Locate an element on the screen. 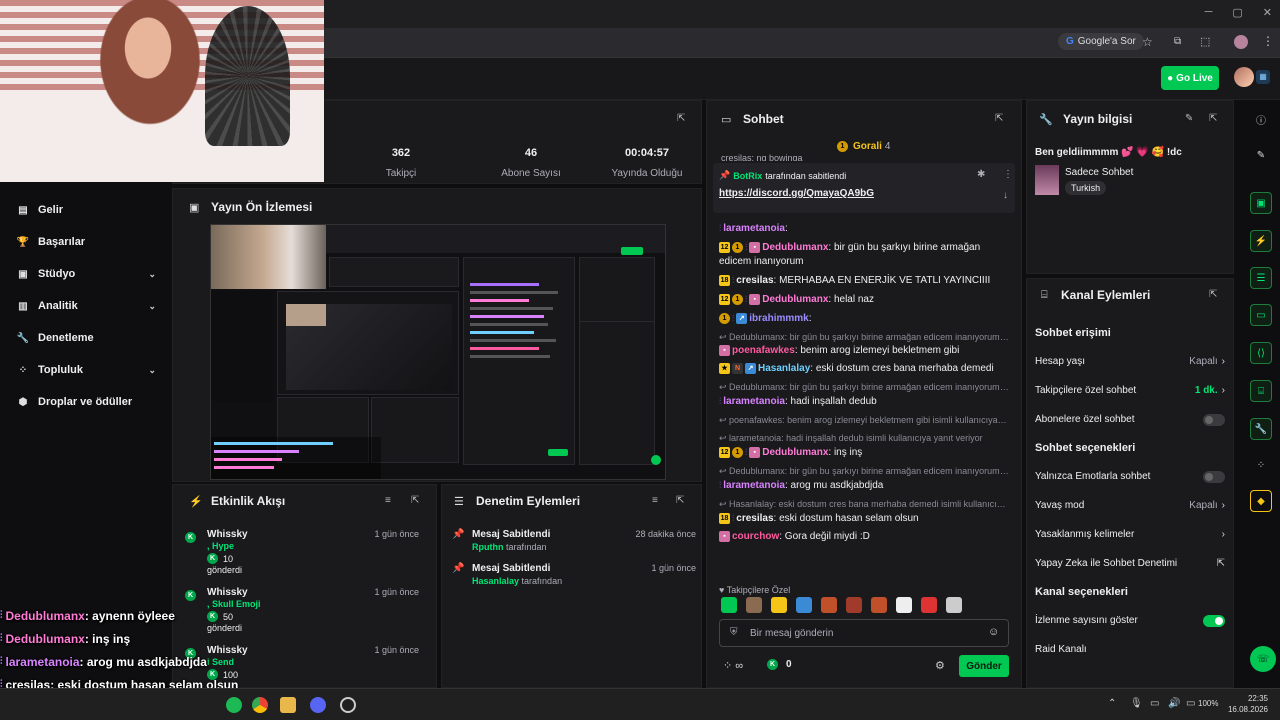  chat-message: 12 1 ⫶ ▪ Dedublumanx: helal naz is located at coordinates (864, 299).